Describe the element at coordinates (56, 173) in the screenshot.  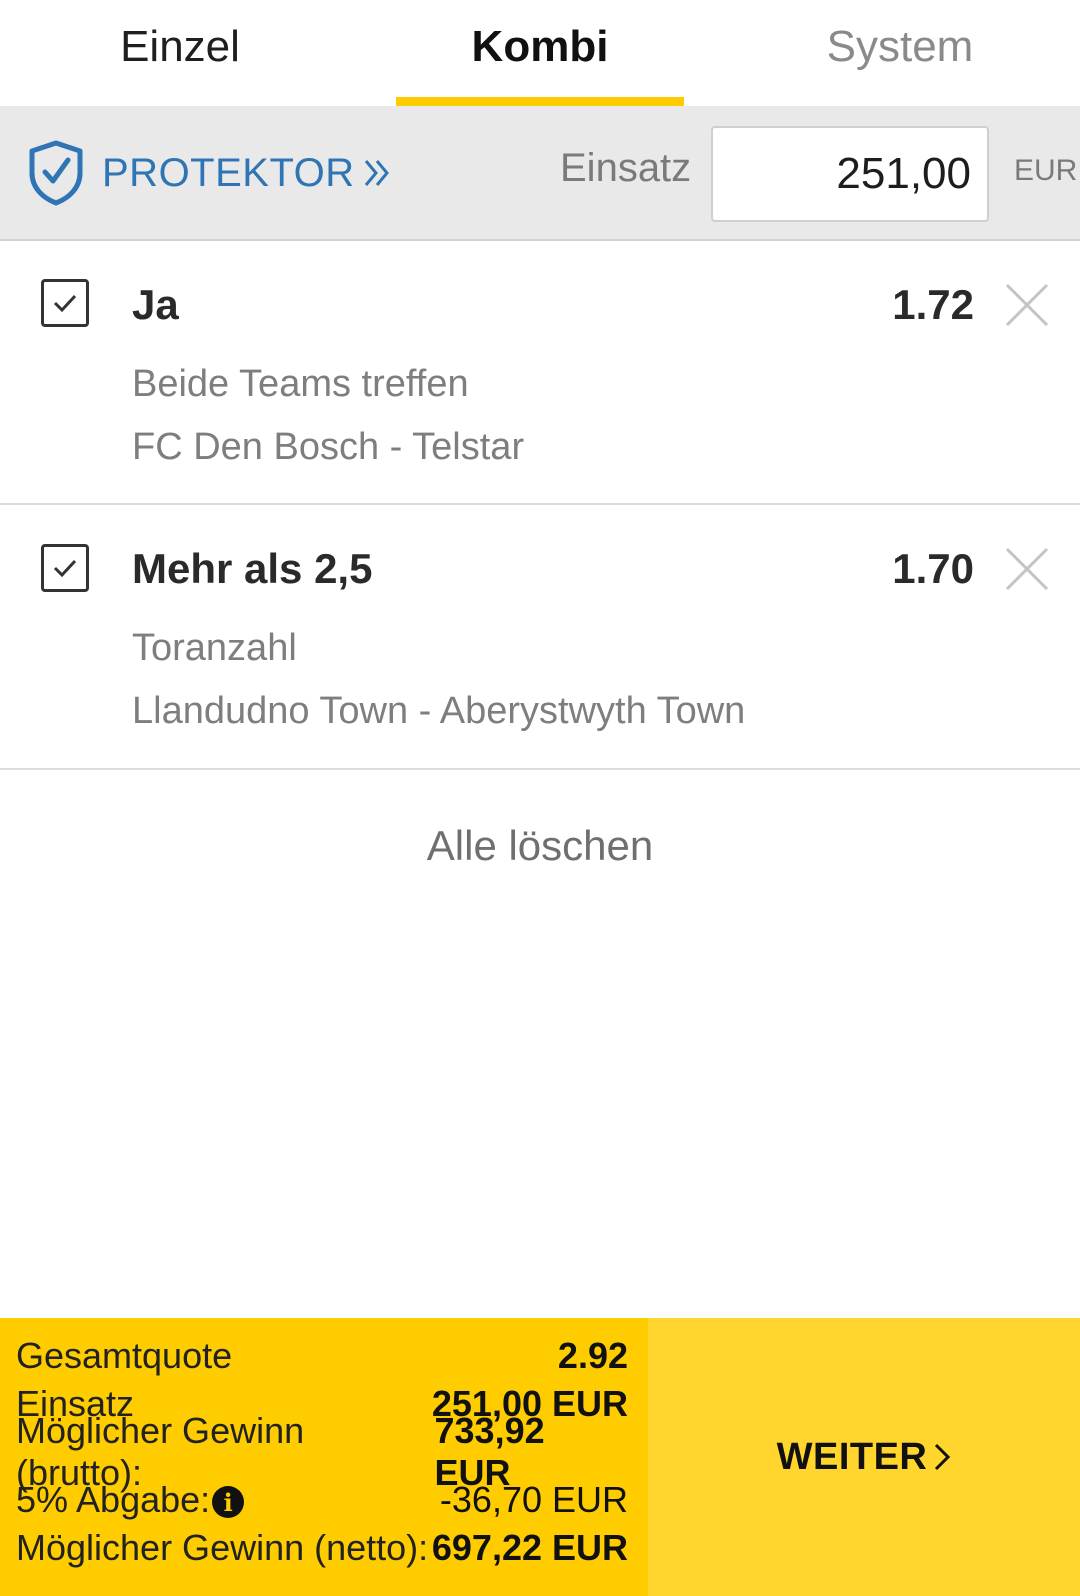
I see `shield-check-icon` at that location.